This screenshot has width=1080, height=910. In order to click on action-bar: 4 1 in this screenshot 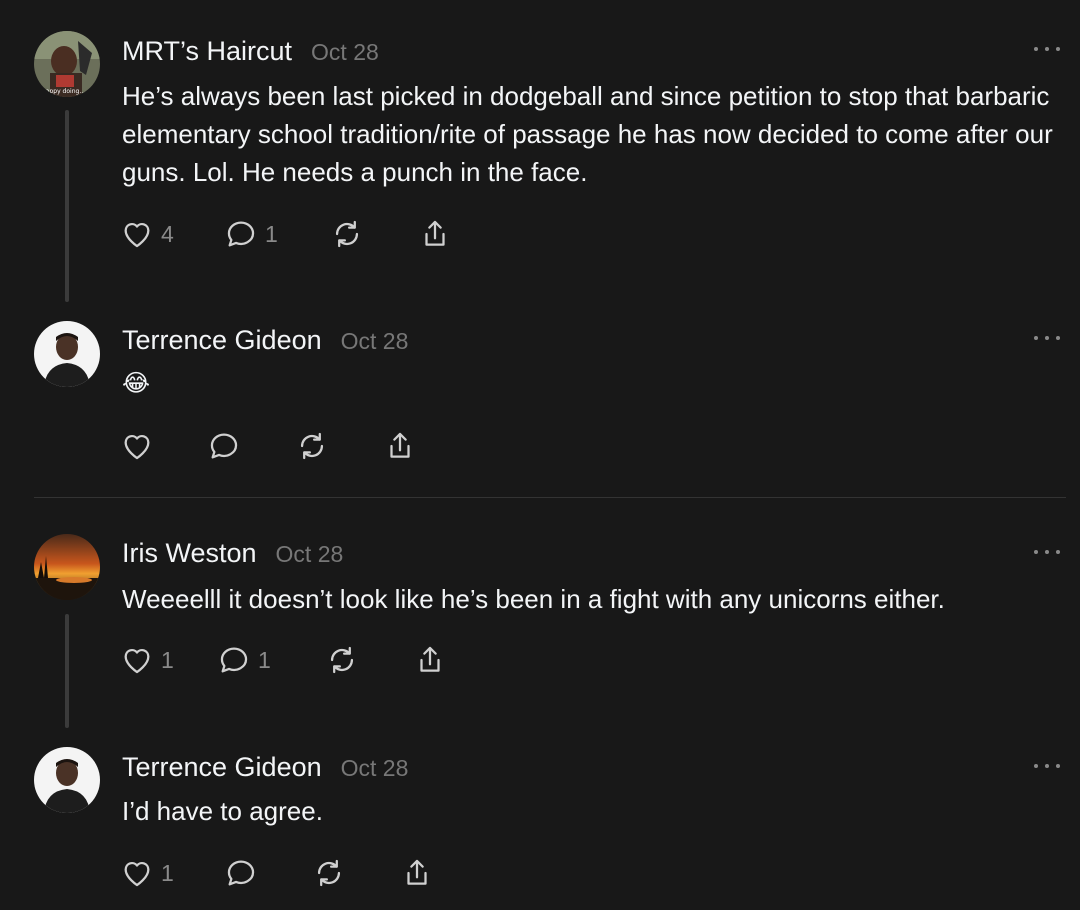, I will do `click(286, 234)`.